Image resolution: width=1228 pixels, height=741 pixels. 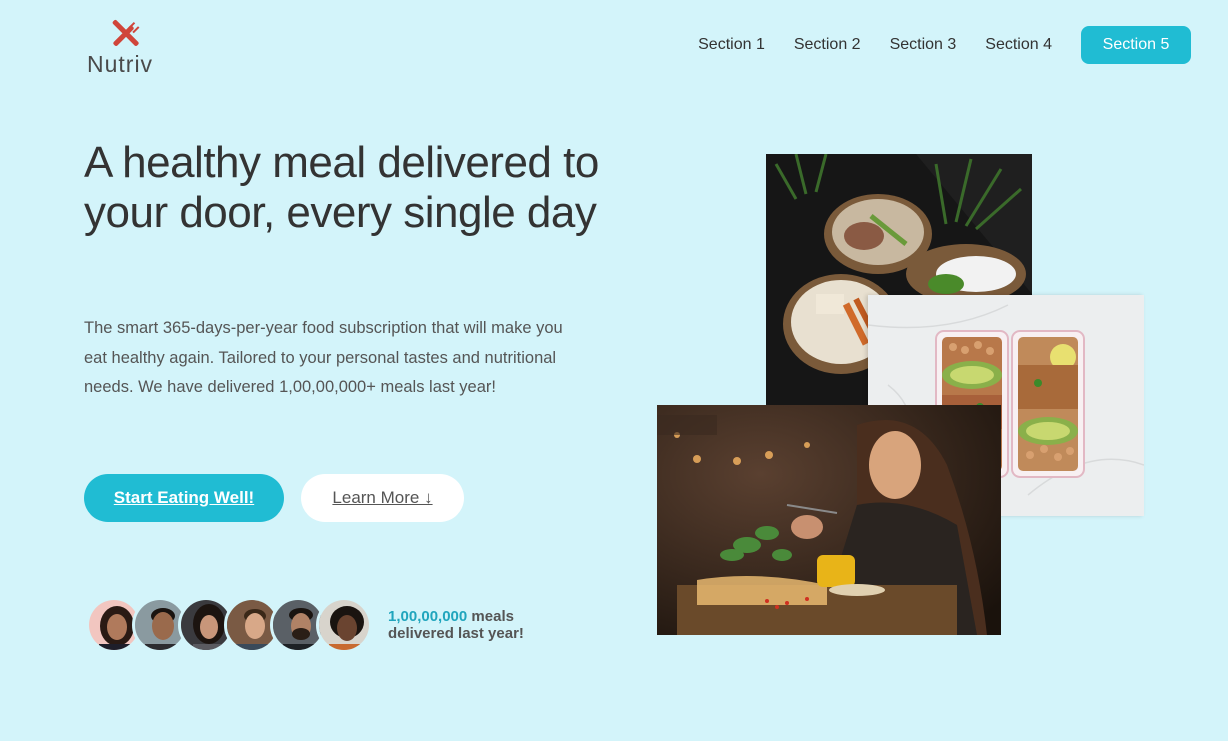 I want to click on nav-section-2: Section 2, so click(x=827, y=45).